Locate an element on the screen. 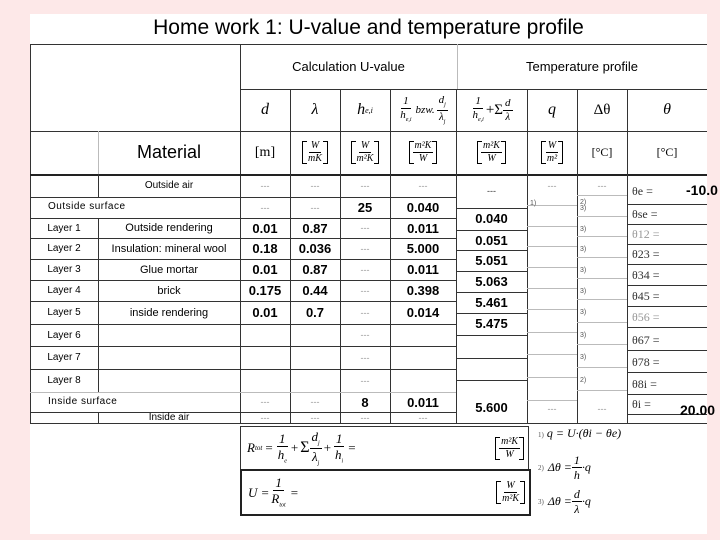 The height and width of the screenshot is (540, 720). col-header-dtheta: Δθ is located at coordinates (602, 109).